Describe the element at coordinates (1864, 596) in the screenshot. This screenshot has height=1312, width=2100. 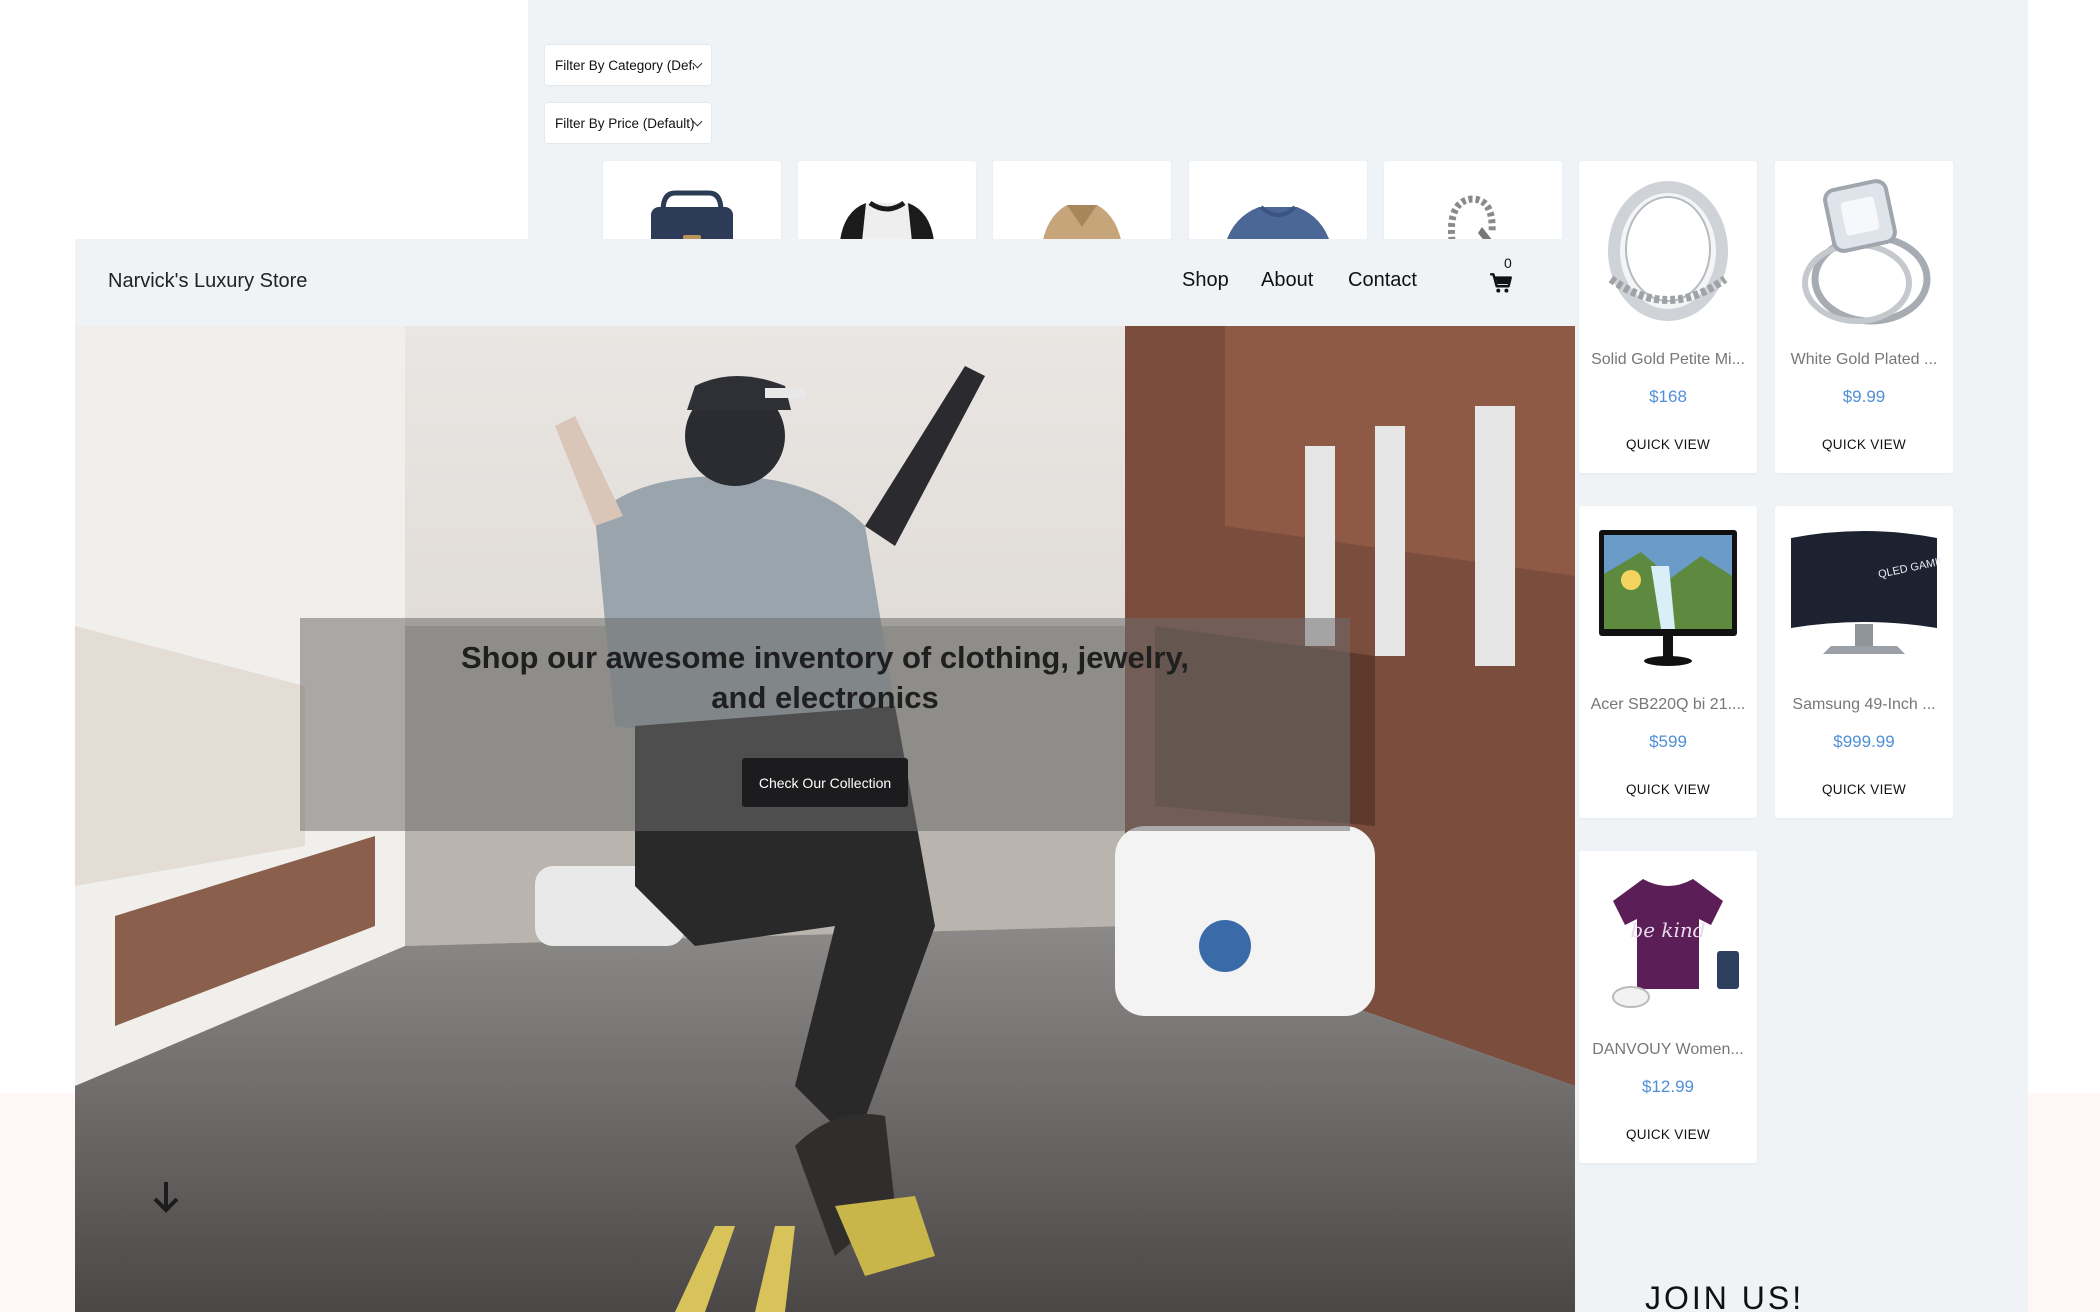
I see `curved-monitor-image: QLED GAMING MONITOR` at that location.